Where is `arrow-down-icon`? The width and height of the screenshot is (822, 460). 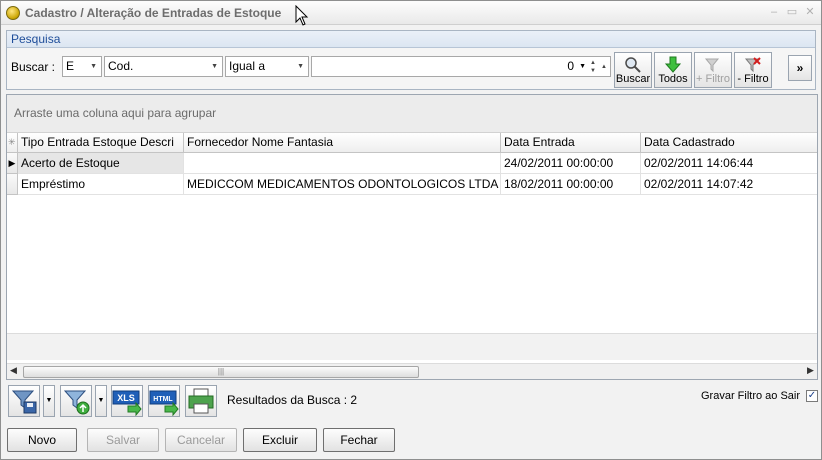
arrow-down-icon is located at coordinates (673, 64).